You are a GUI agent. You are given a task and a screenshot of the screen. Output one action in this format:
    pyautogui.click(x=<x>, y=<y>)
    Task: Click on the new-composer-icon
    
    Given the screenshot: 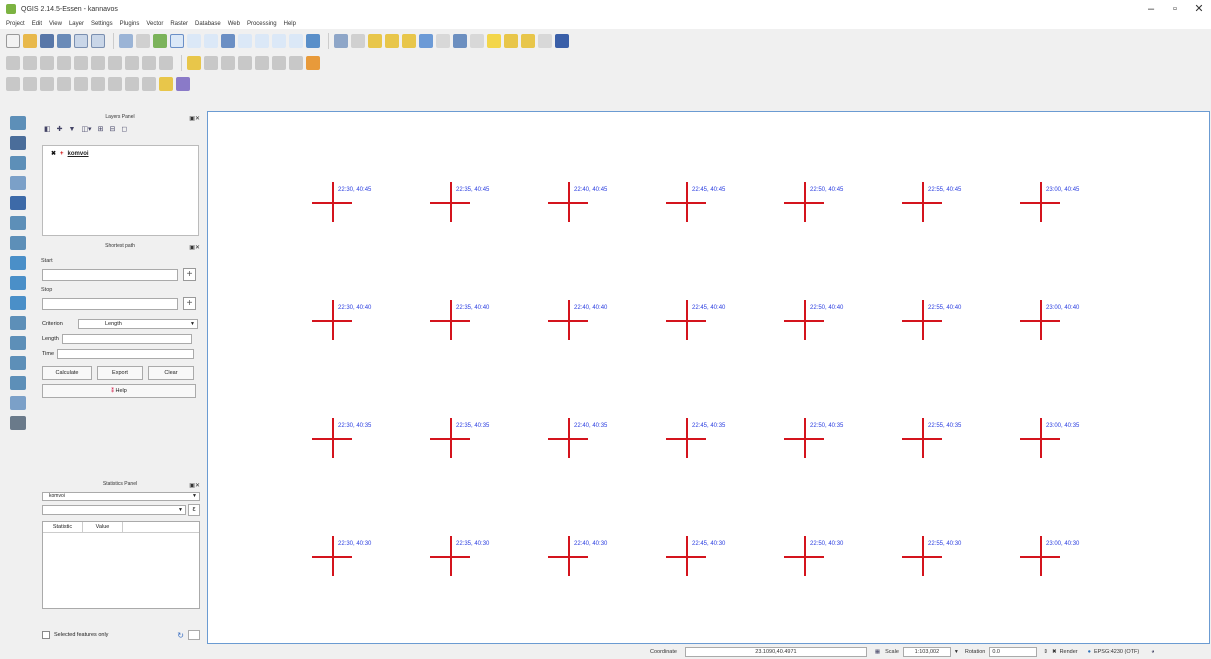 What is the action you would take?
    pyautogui.click(x=81, y=41)
    